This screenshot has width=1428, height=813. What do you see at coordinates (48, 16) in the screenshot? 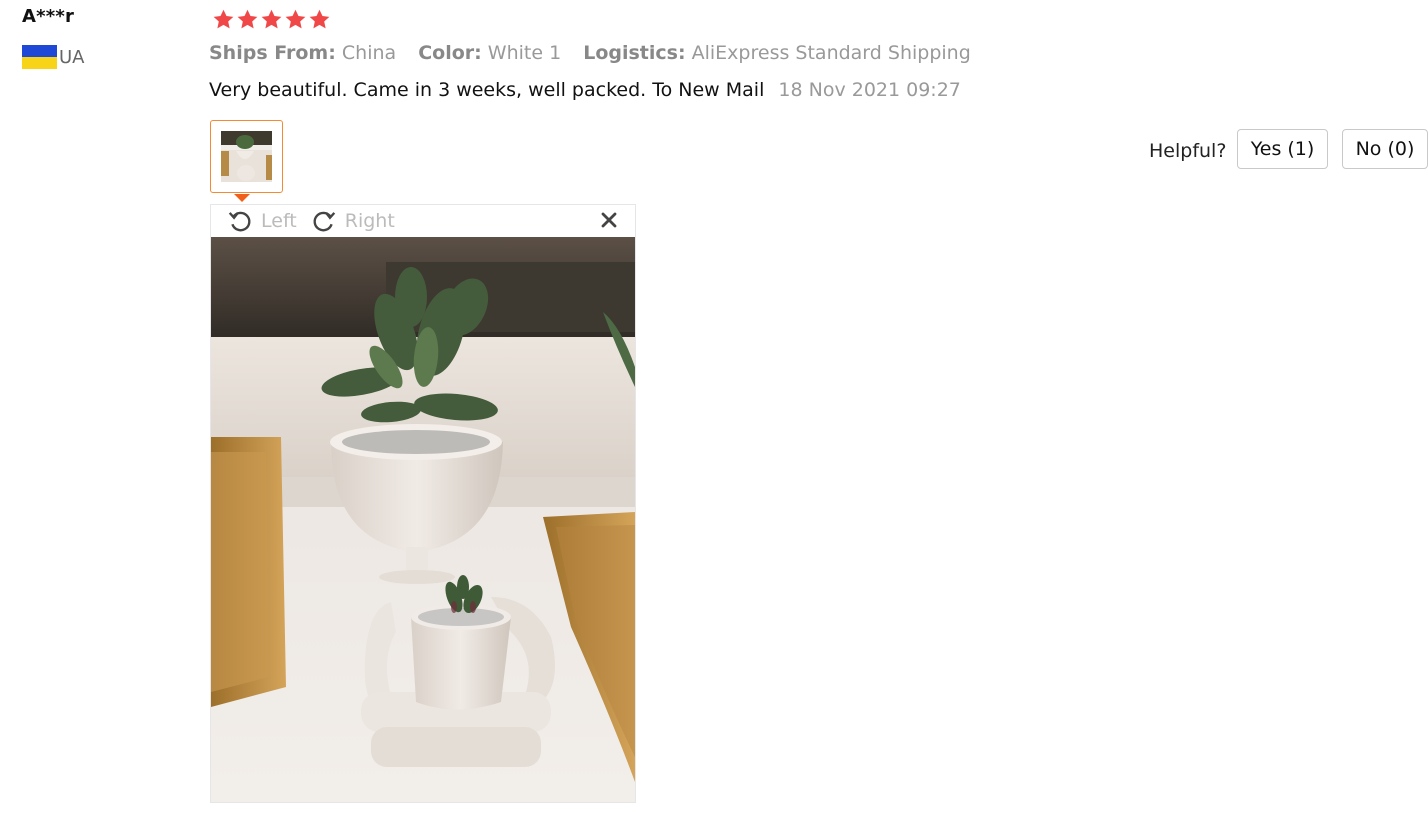
I see `reviewer-name: A***r` at bounding box center [48, 16].